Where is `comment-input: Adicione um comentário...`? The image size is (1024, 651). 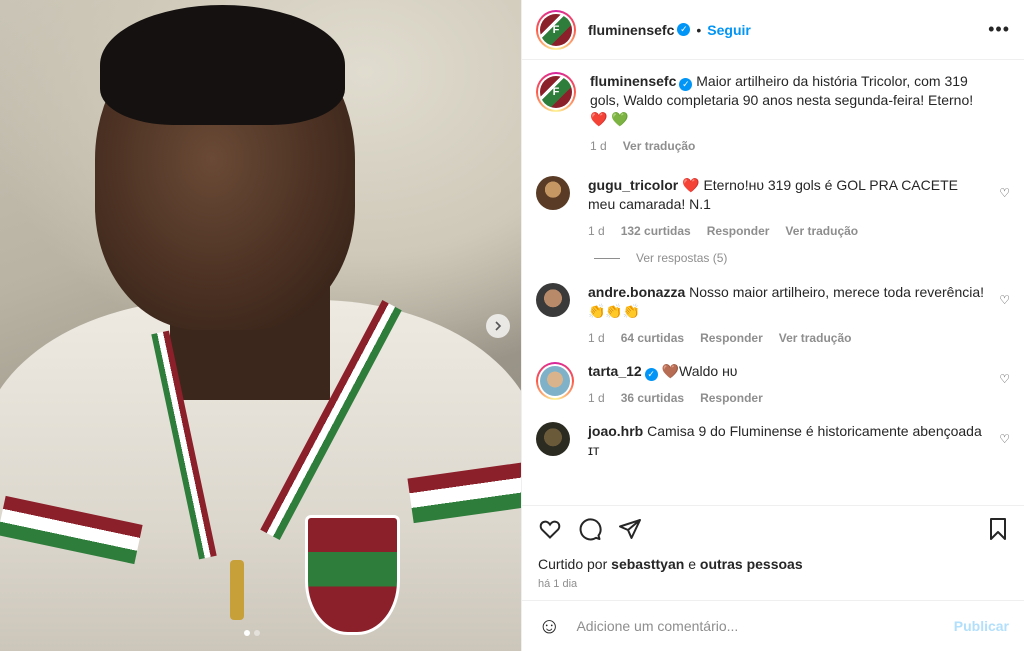 comment-input: Adicione um comentário... is located at coordinates (657, 626).